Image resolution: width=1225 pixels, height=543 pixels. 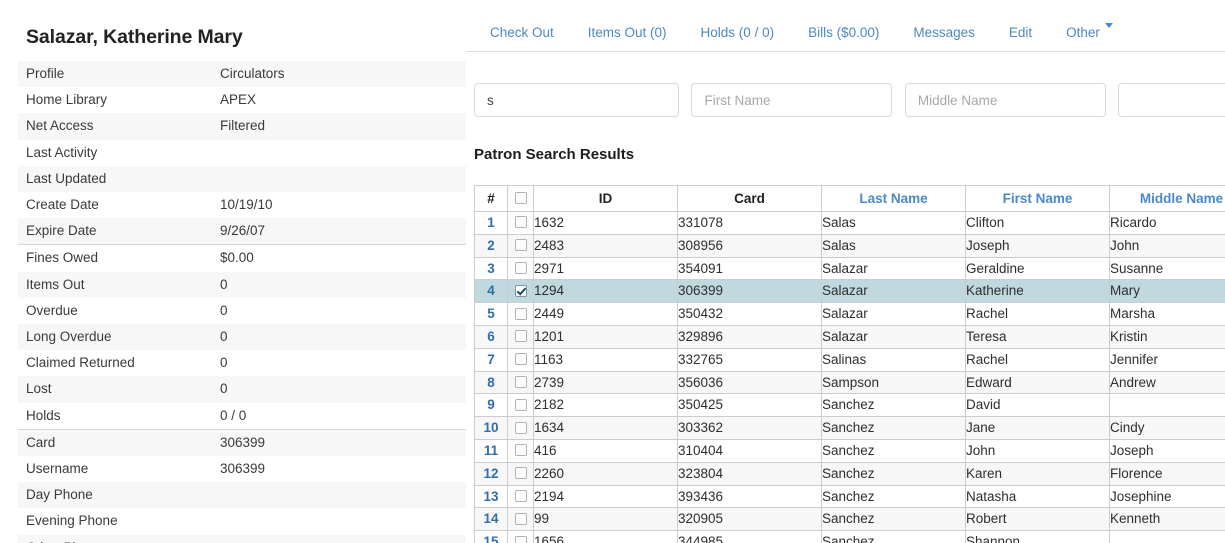 What do you see at coordinates (1167, 337) in the screenshot?
I see `cell-middle-name: Kristin` at bounding box center [1167, 337].